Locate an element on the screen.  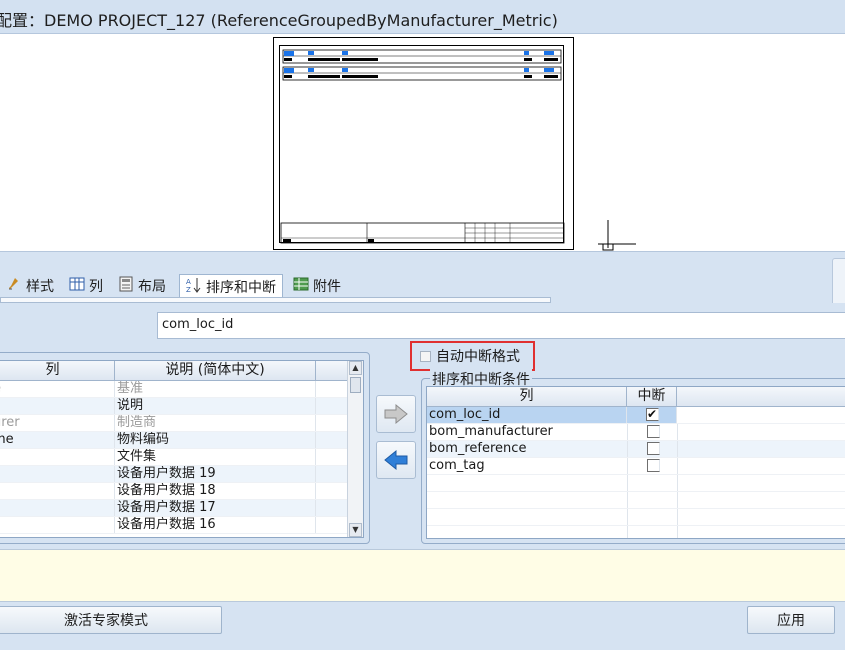
activate-expert-mode-button: 激活专家模式 is located at coordinates (111, 620).